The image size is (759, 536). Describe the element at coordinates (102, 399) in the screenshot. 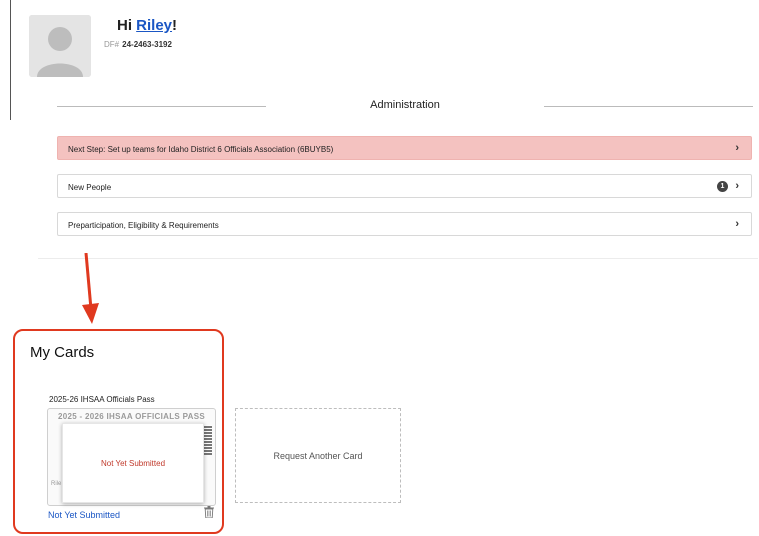

I see `card-label: 2025-26 IHSAA Officials Pass` at that location.